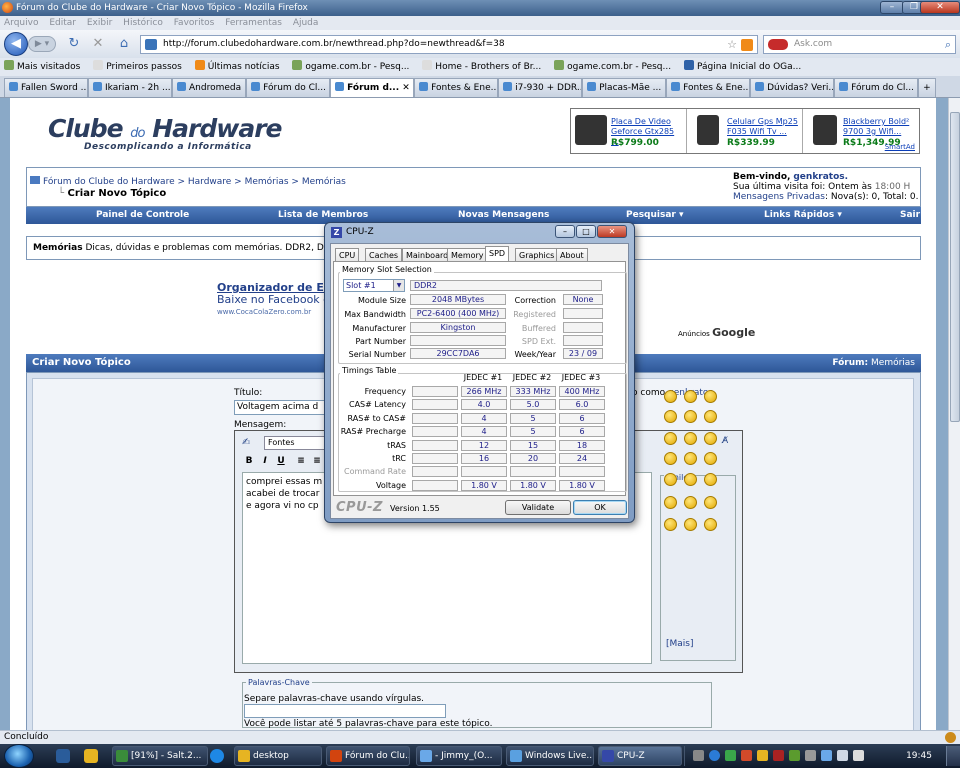 Image resolution: width=960 pixels, height=768 pixels. Describe the element at coordinates (372, 87) in the screenshot. I see `browser-tab: Fórum d... ✕` at that location.